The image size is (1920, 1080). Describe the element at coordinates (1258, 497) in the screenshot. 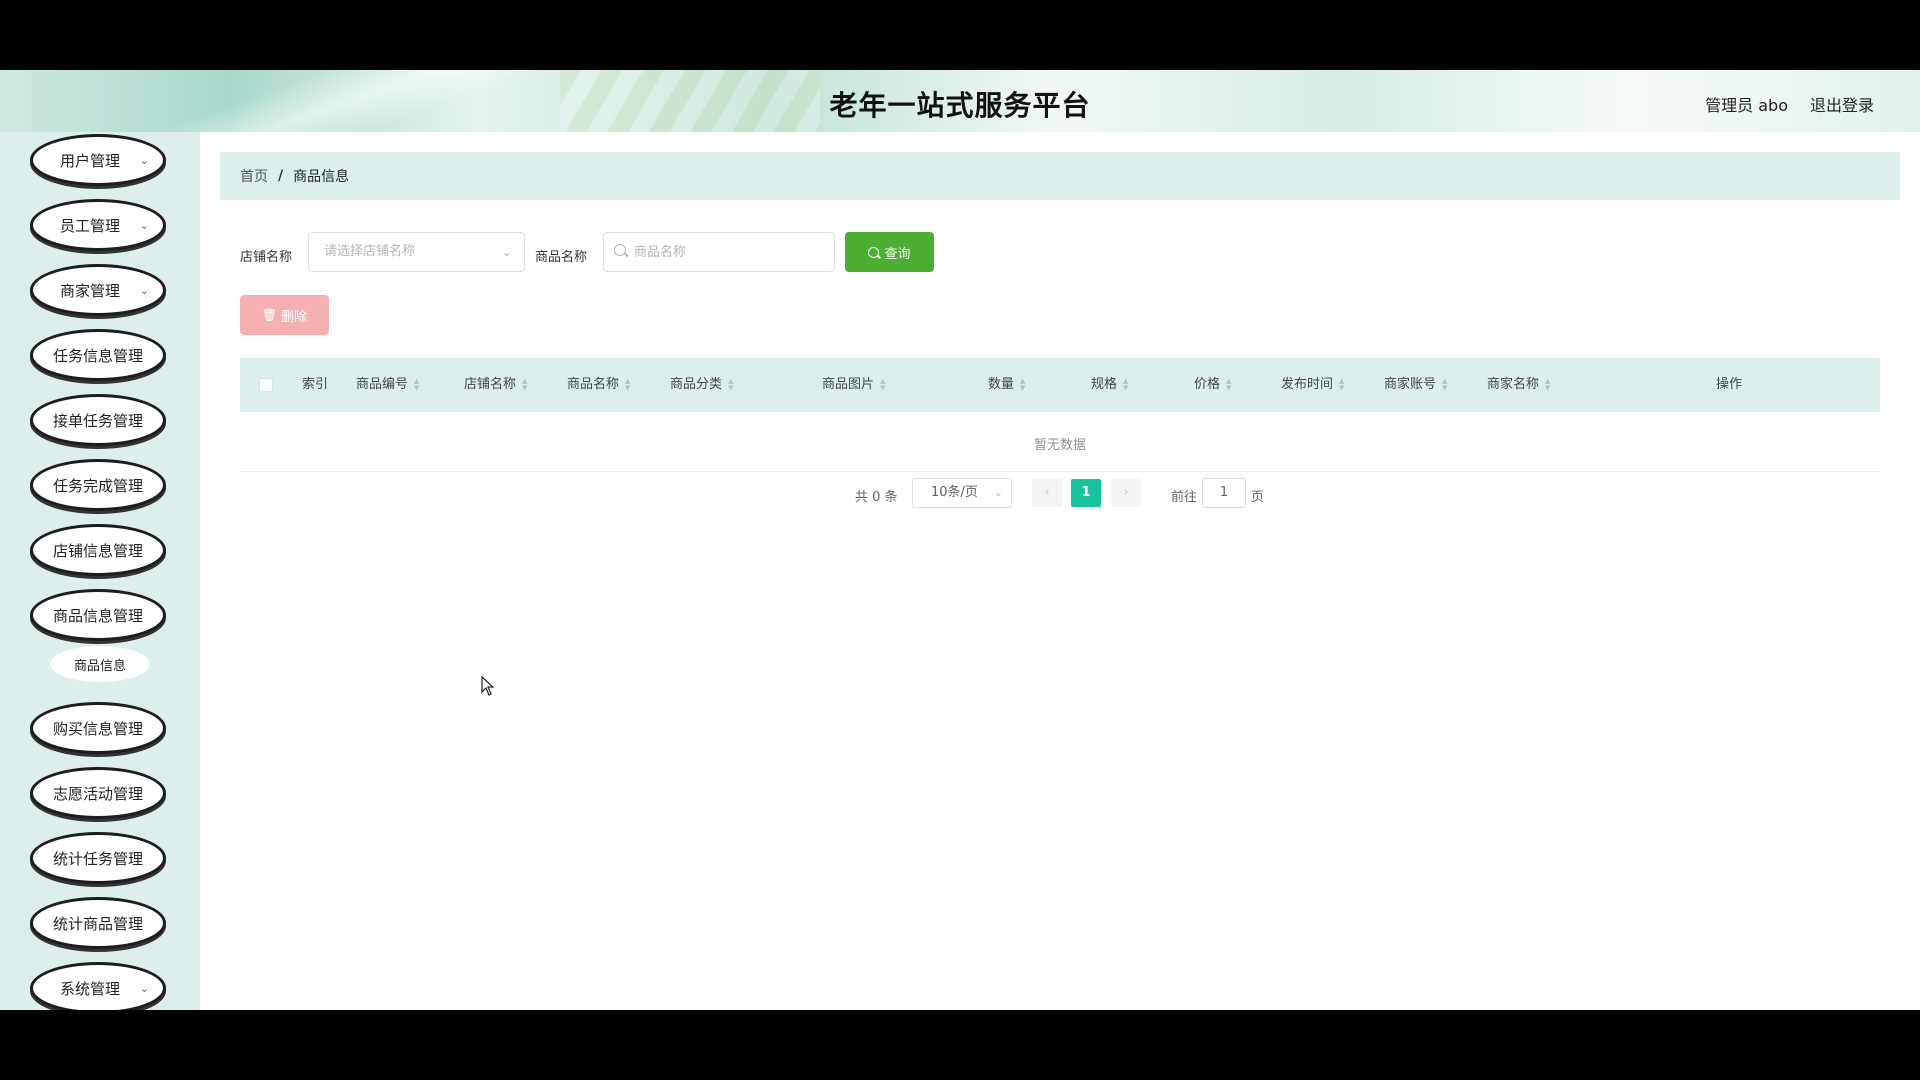

I see `page-suffix-label: 页` at that location.